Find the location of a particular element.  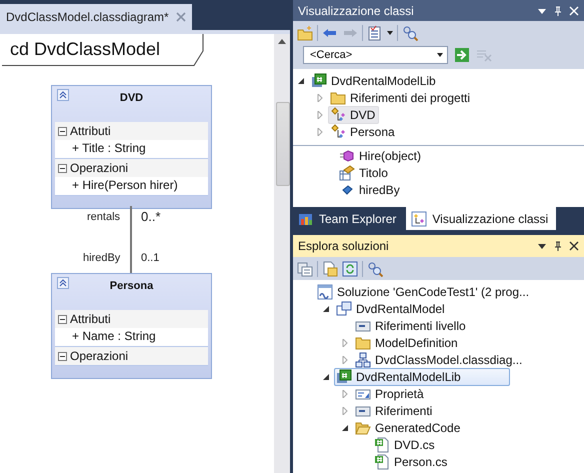

class-shape: DVD Attributi + Title : String Operazioni + Hire(Person hirer) is located at coordinates (131, 147).